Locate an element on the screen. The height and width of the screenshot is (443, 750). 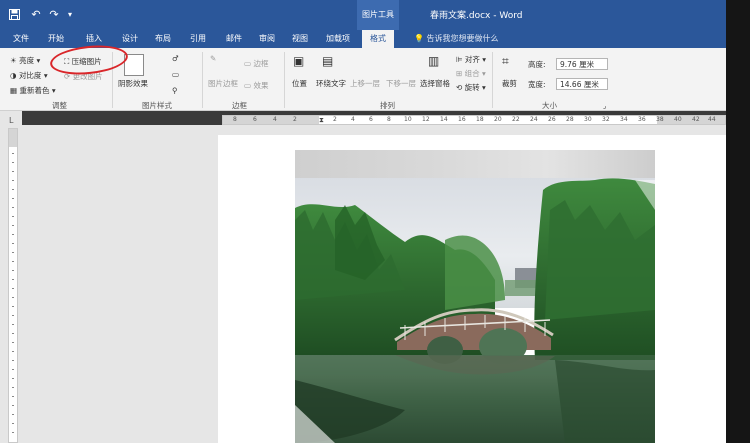
ruler-number: 42 is located at coordinates (696, 119).